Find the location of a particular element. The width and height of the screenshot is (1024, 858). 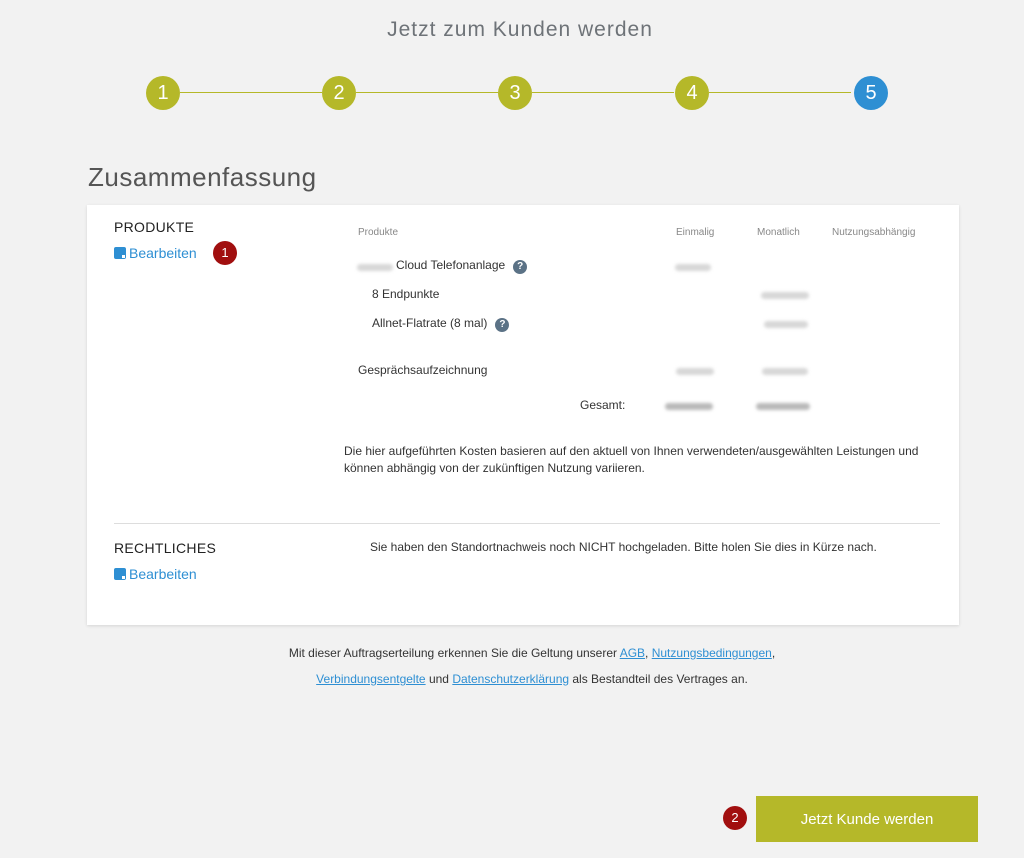

rechtliches-label: RECHTLICHES is located at coordinates (165, 548).